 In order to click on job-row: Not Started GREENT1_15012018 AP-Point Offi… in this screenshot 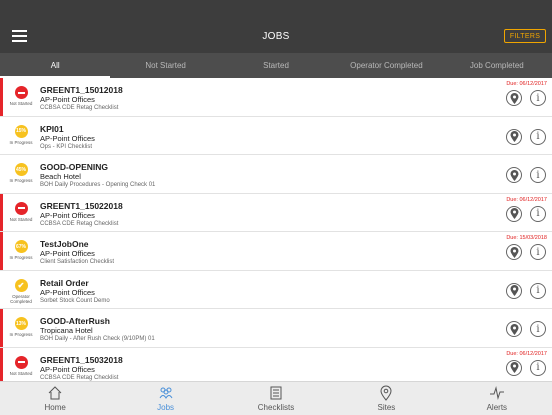, I will do `click(276, 97)`.